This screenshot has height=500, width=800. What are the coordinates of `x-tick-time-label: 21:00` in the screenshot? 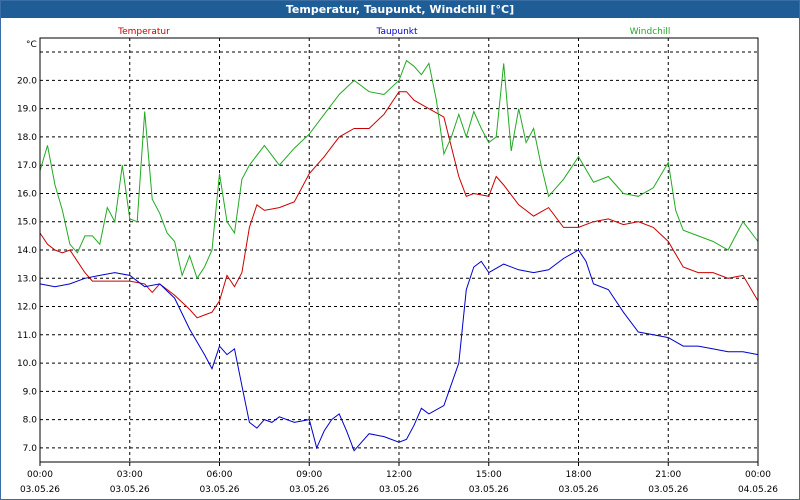 It's located at (668, 475).